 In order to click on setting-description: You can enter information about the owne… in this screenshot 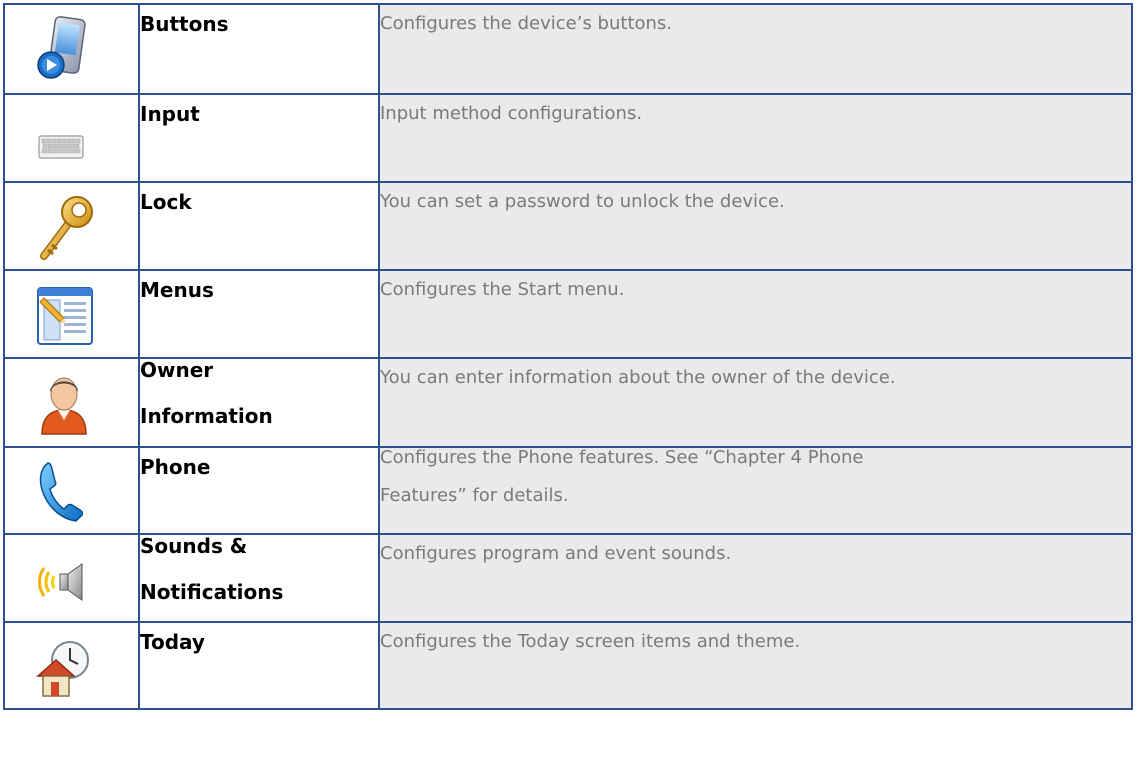, I will do `click(755, 402)`.